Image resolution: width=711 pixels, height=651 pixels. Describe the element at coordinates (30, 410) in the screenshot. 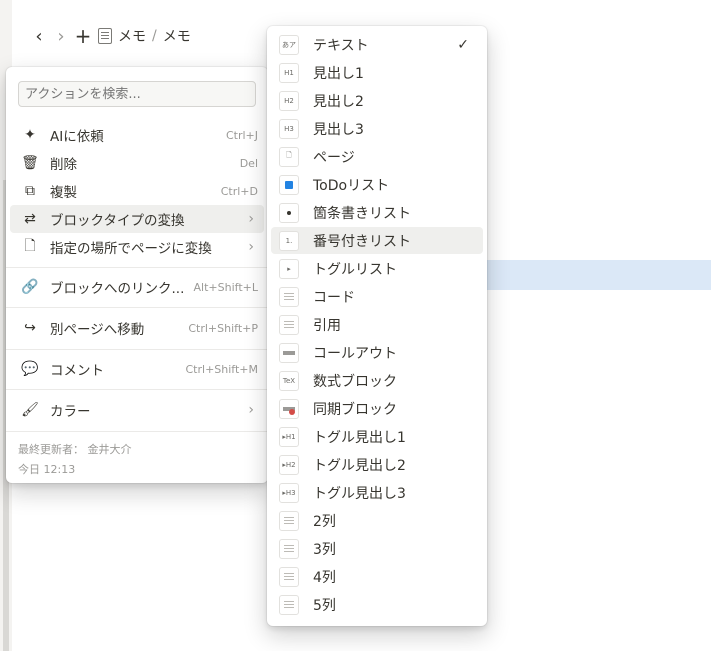

I see `paint-roller-icon: 🖌` at that location.